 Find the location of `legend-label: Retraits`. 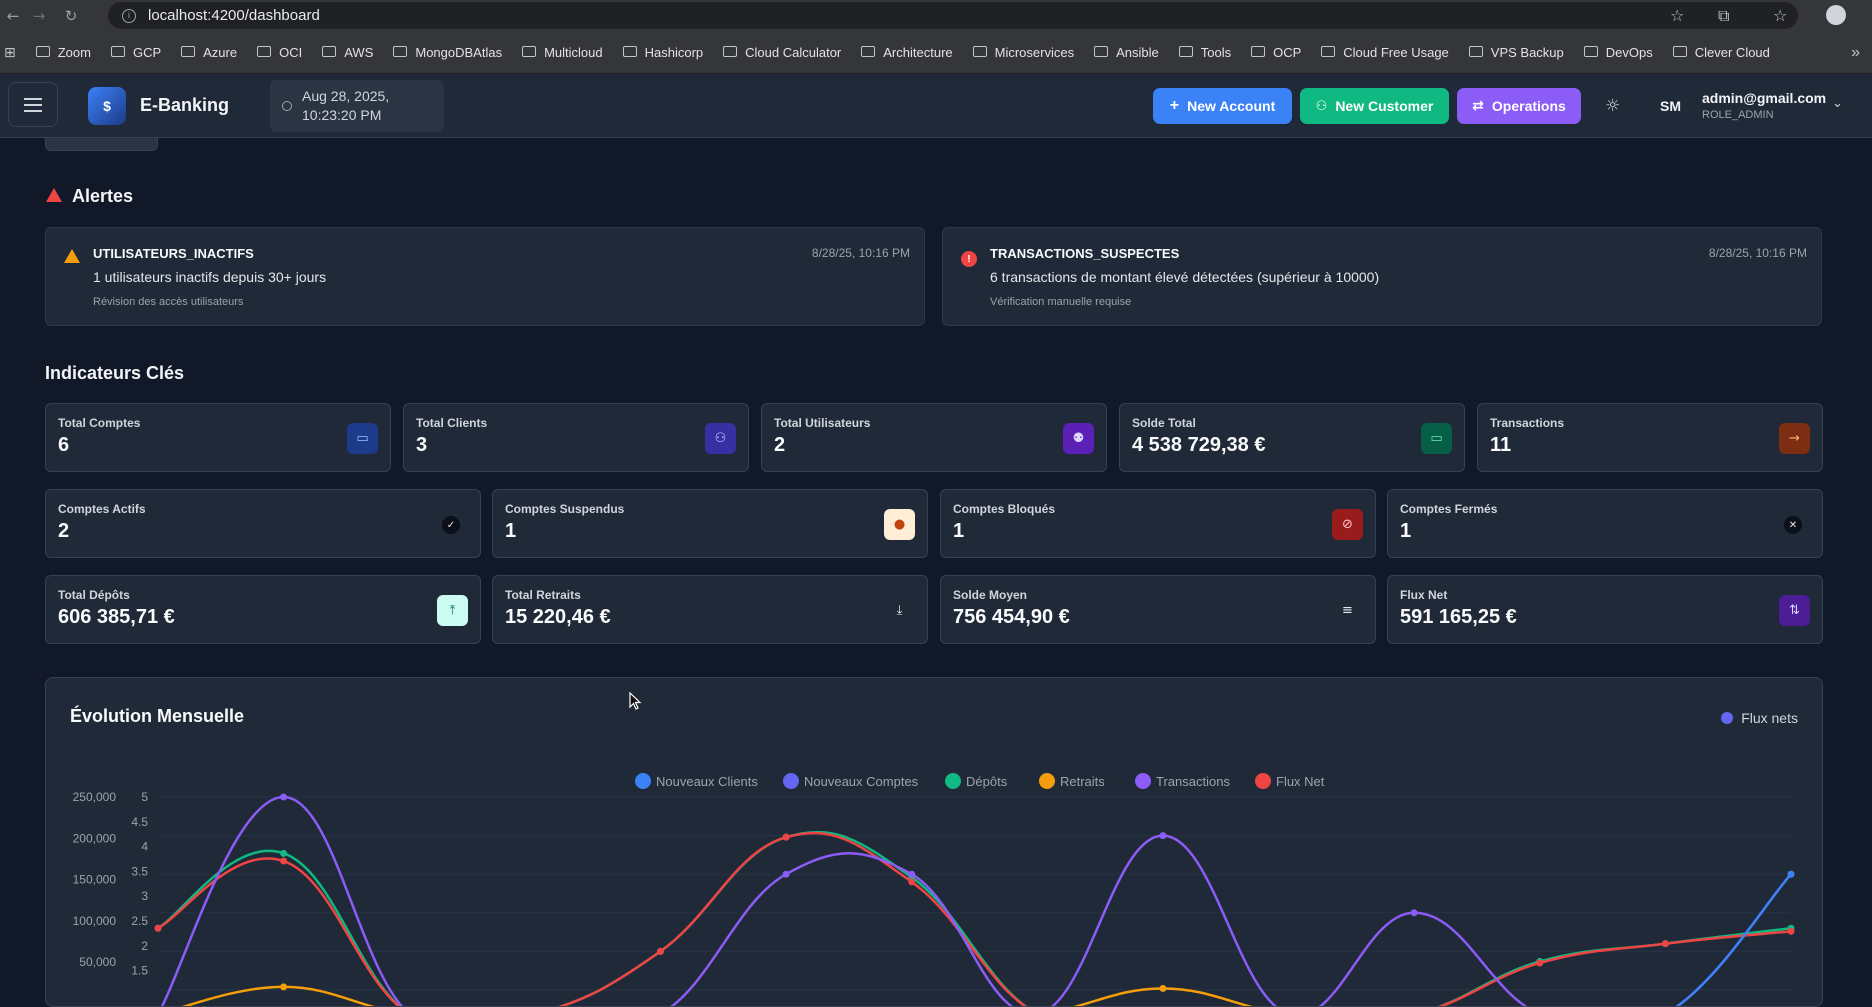

legend-label: Retraits is located at coordinates (1082, 781).